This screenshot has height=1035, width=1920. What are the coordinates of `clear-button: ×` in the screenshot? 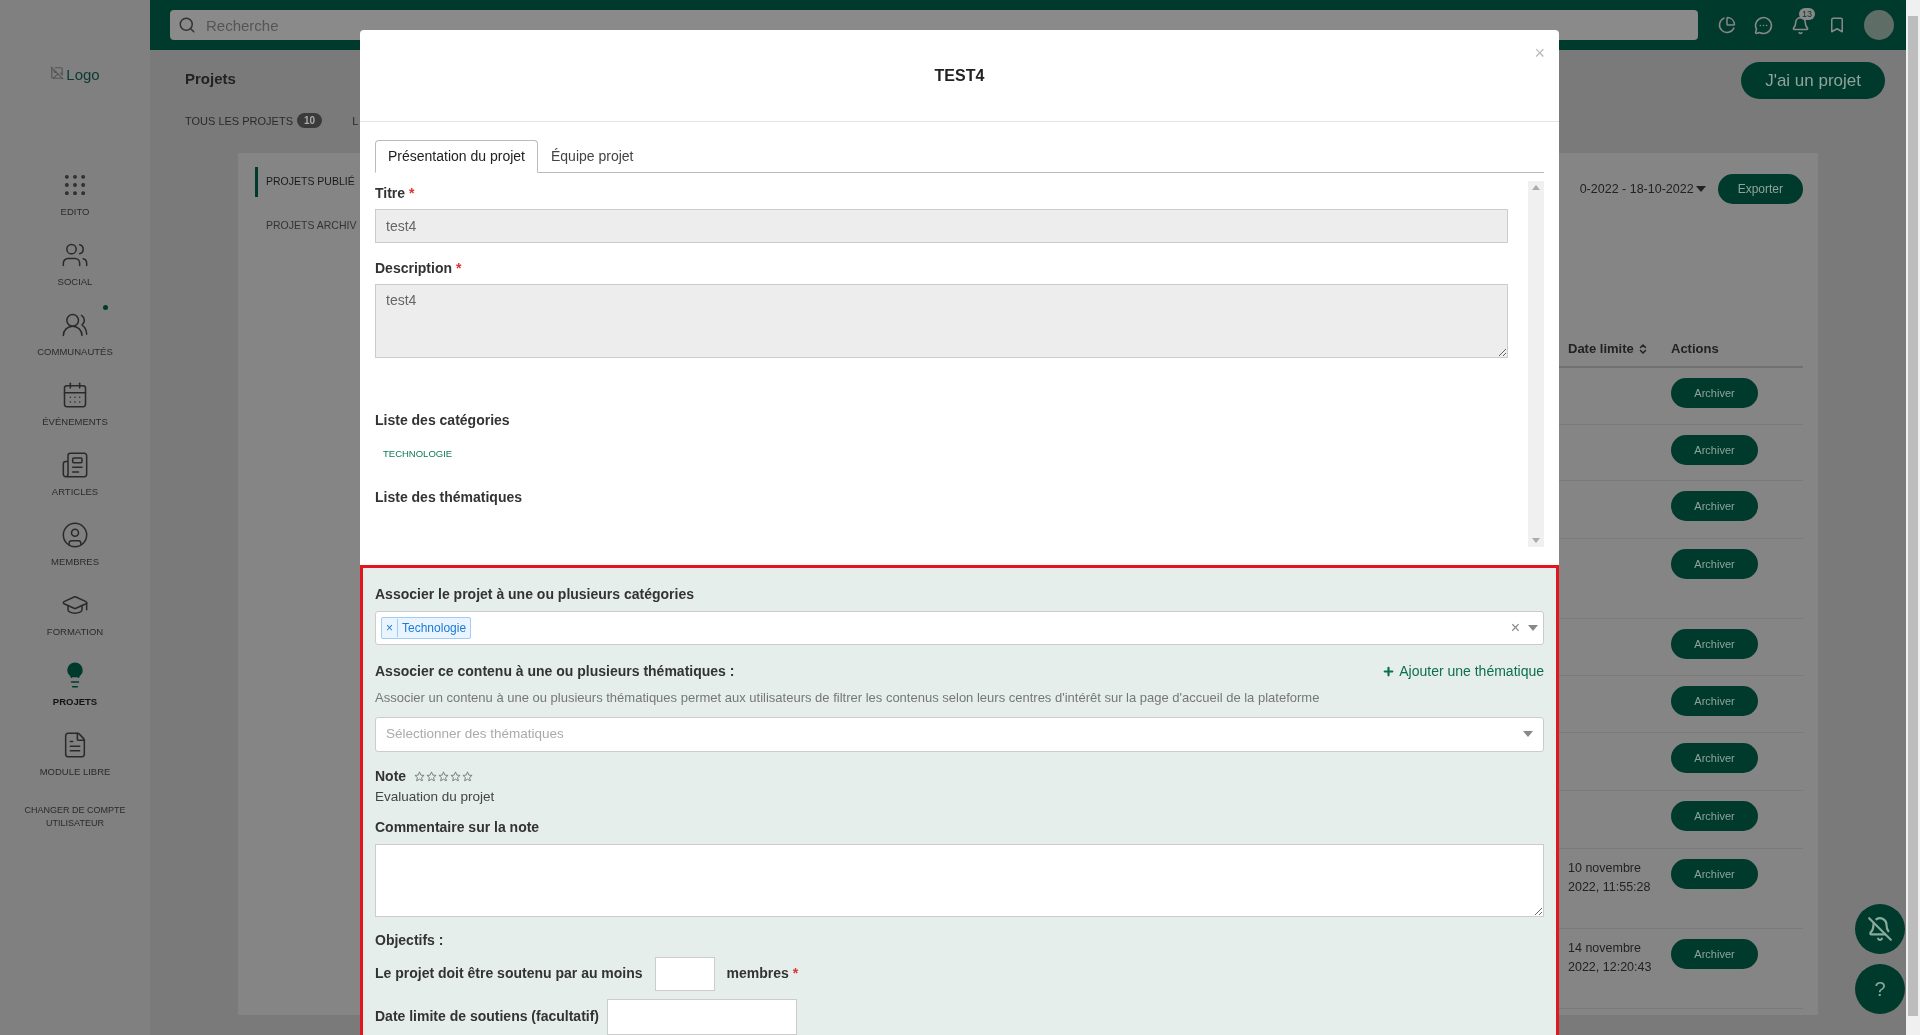 It's located at (1515, 628).